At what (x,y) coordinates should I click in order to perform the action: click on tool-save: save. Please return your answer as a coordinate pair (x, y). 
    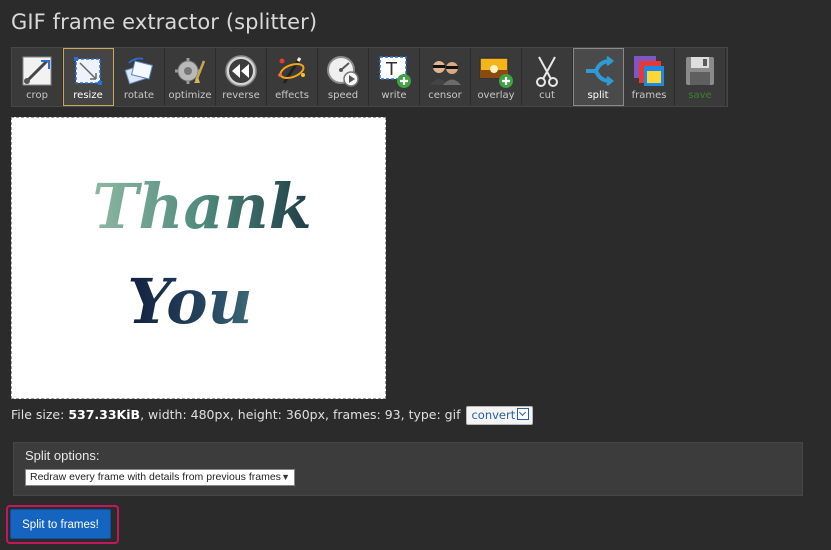
    Looking at the image, I should click on (700, 77).